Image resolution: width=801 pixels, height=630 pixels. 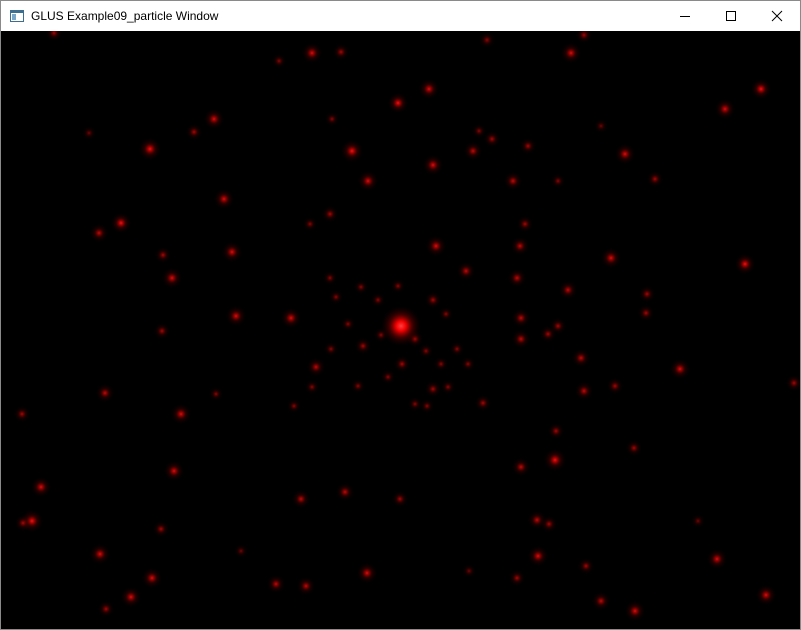 I want to click on application-window-icon, so click(x=17, y=16).